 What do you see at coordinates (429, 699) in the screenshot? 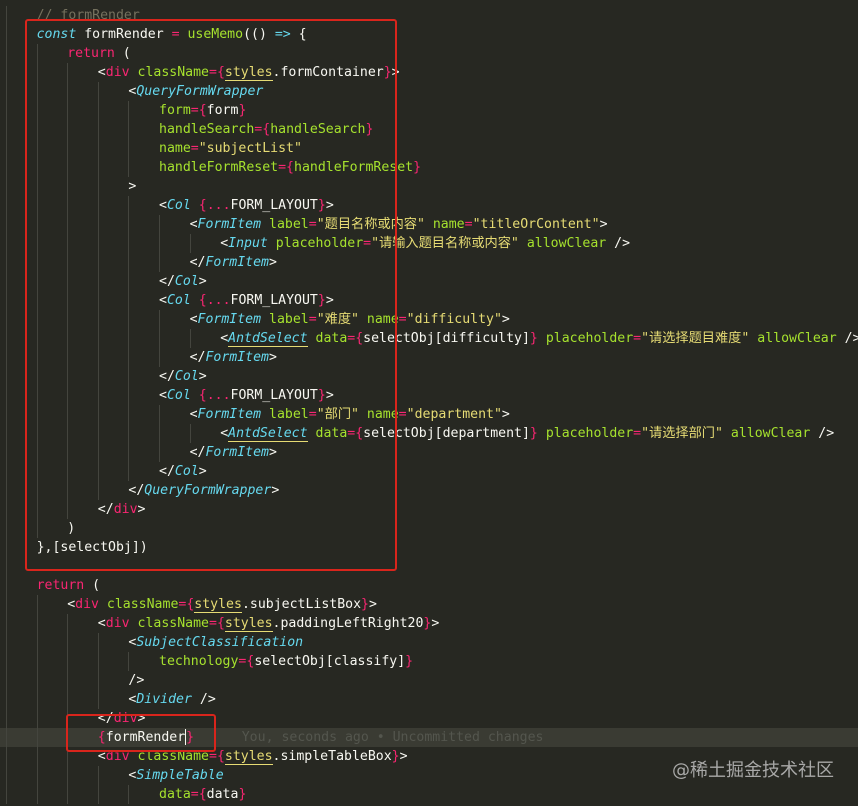
I see `code-line: <Divider />` at bounding box center [429, 699].